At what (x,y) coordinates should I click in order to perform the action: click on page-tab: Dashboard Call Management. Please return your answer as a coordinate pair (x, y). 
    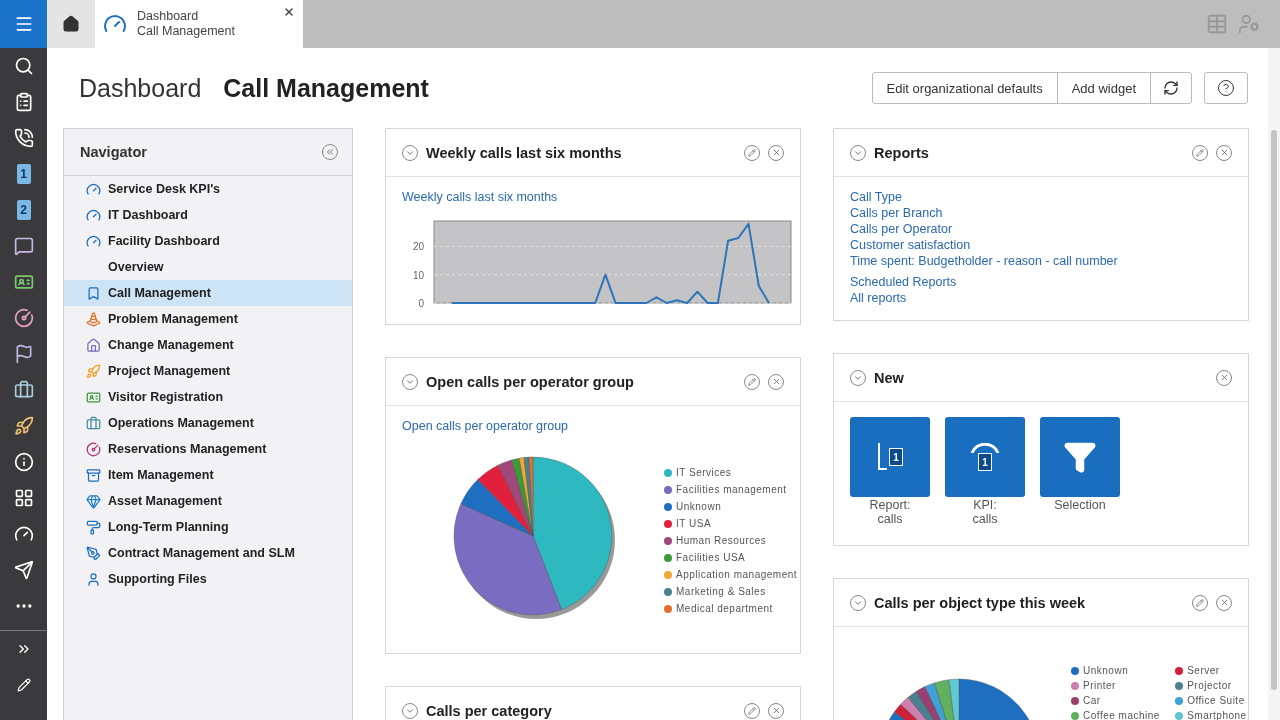
    Looking at the image, I should click on (199, 24).